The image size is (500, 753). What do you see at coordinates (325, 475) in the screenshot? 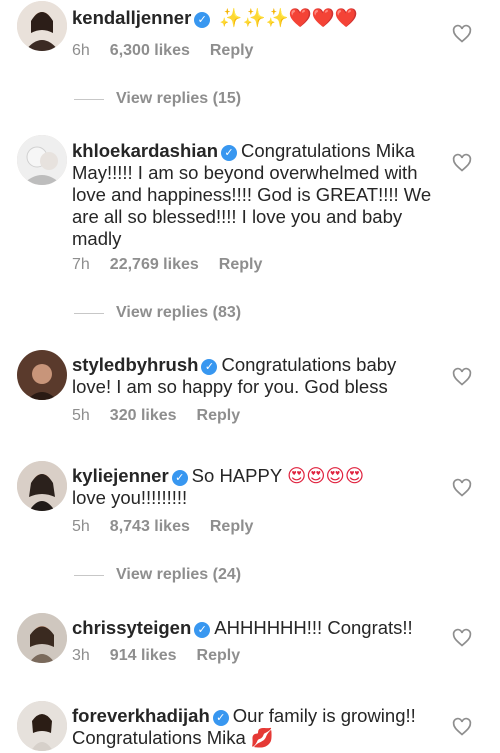
I see `emoji-text: 😍😍😍😍` at bounding box center [325, 475].